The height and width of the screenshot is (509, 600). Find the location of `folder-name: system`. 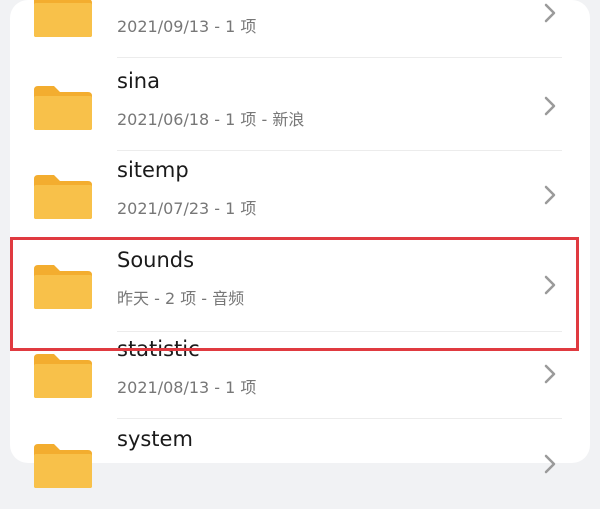

folder-name: system is located at coordinates (155, 439).